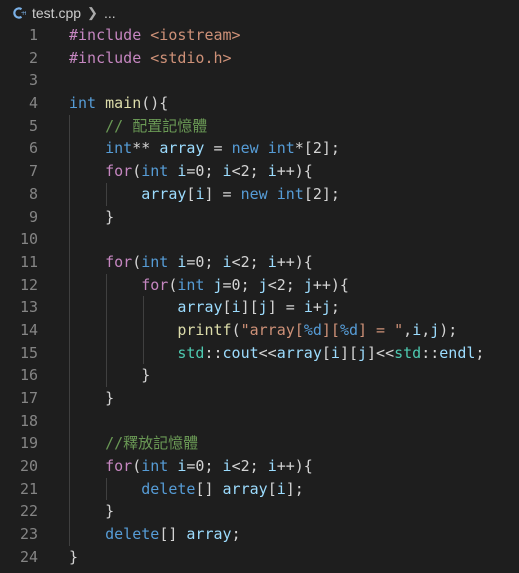 The width and height of the screenshot is (519, 573). What do you see at coordinates (156, 125) in the screenshot?
I see `code-token: // 配置記憶體` at bounding box center [156, 125].